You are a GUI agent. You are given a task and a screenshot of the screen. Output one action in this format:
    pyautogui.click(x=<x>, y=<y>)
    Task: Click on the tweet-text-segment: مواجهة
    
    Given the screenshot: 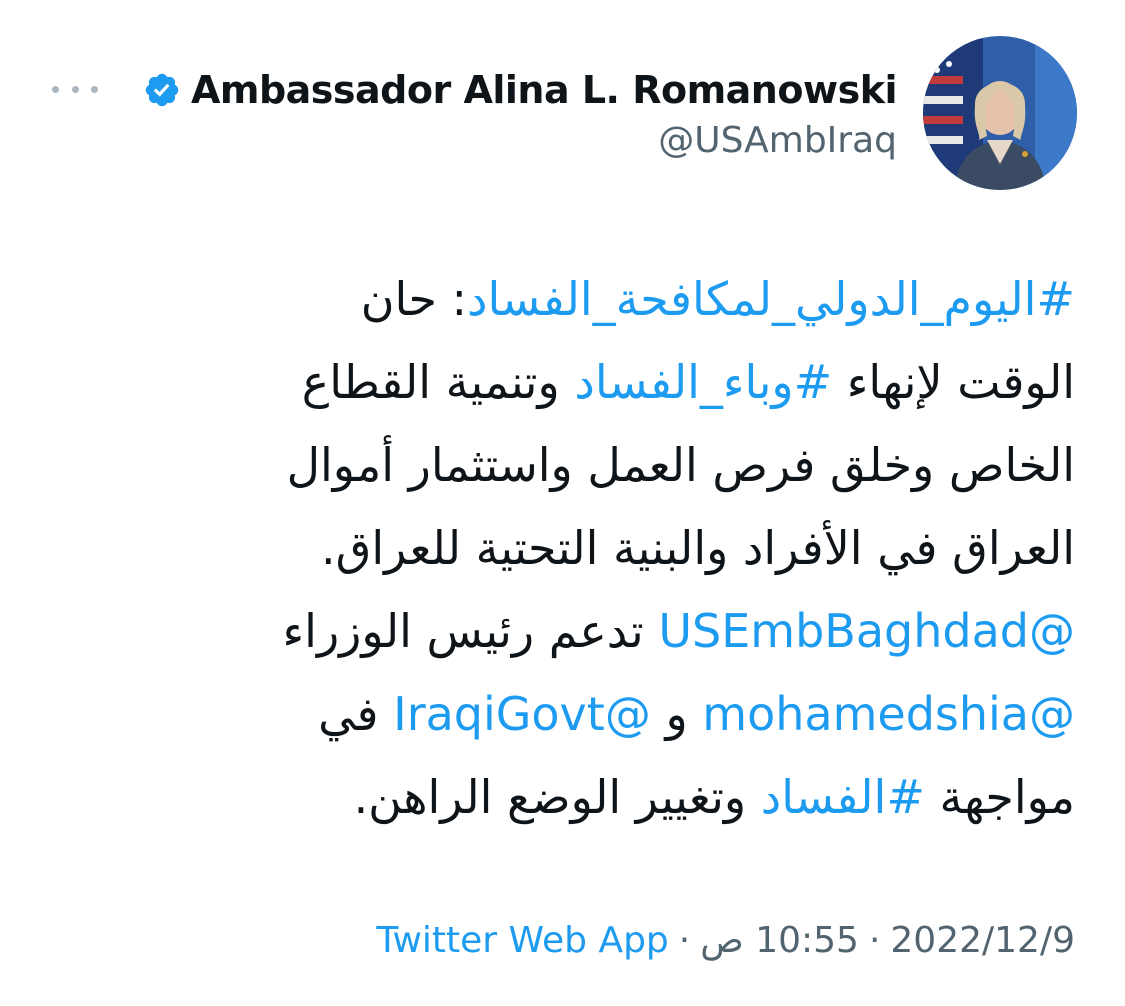 What is the action you would take?
    pyautogui.click(x=1000, y=797)
    